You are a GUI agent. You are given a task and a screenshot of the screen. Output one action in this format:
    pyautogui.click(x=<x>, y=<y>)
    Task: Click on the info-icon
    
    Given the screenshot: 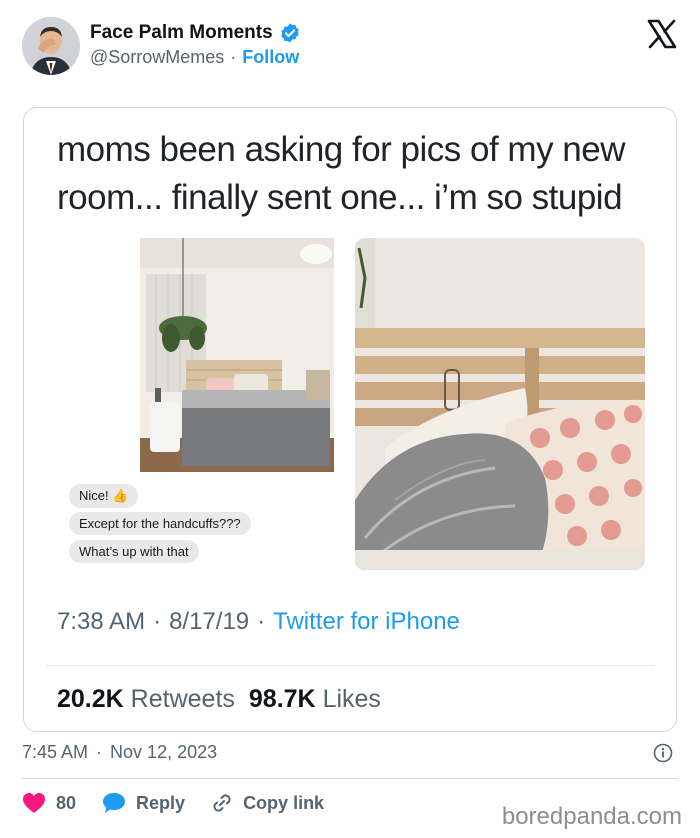 What is the action you would take?
    pyautogui.click(x=663, y=753)
    